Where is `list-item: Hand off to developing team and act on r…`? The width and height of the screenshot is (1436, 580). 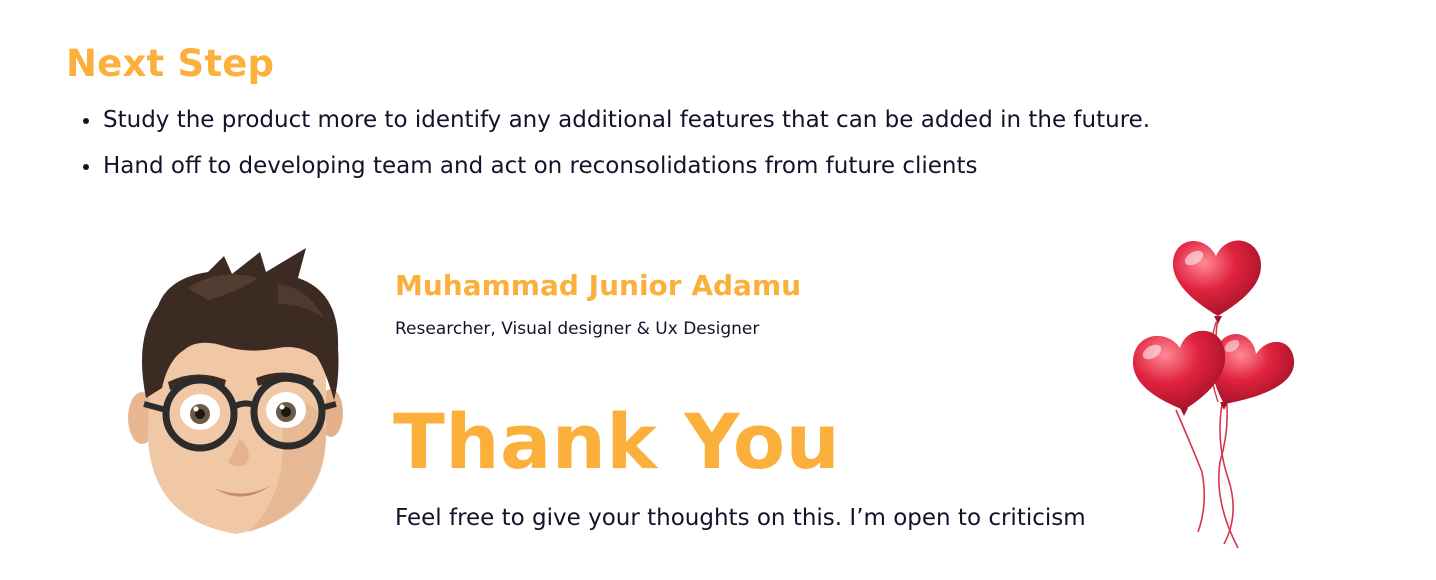 list-item: Hand off to developing team and act on r… is located at coordinates (615, 170).